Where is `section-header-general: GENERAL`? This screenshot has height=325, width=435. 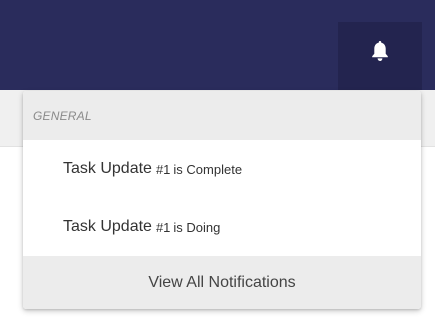
section-header-general: GENERAL is located at coordinates (222, 115).